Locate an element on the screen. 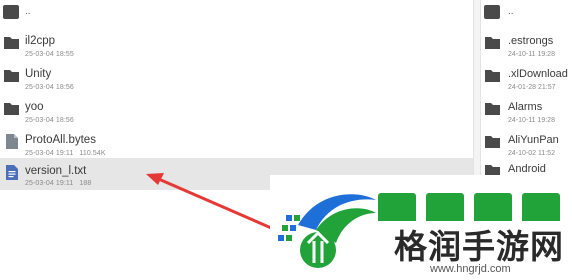 The image size is (572, 280). file-date: 24-01-28 21:57 is located at coordinates (532, 87).